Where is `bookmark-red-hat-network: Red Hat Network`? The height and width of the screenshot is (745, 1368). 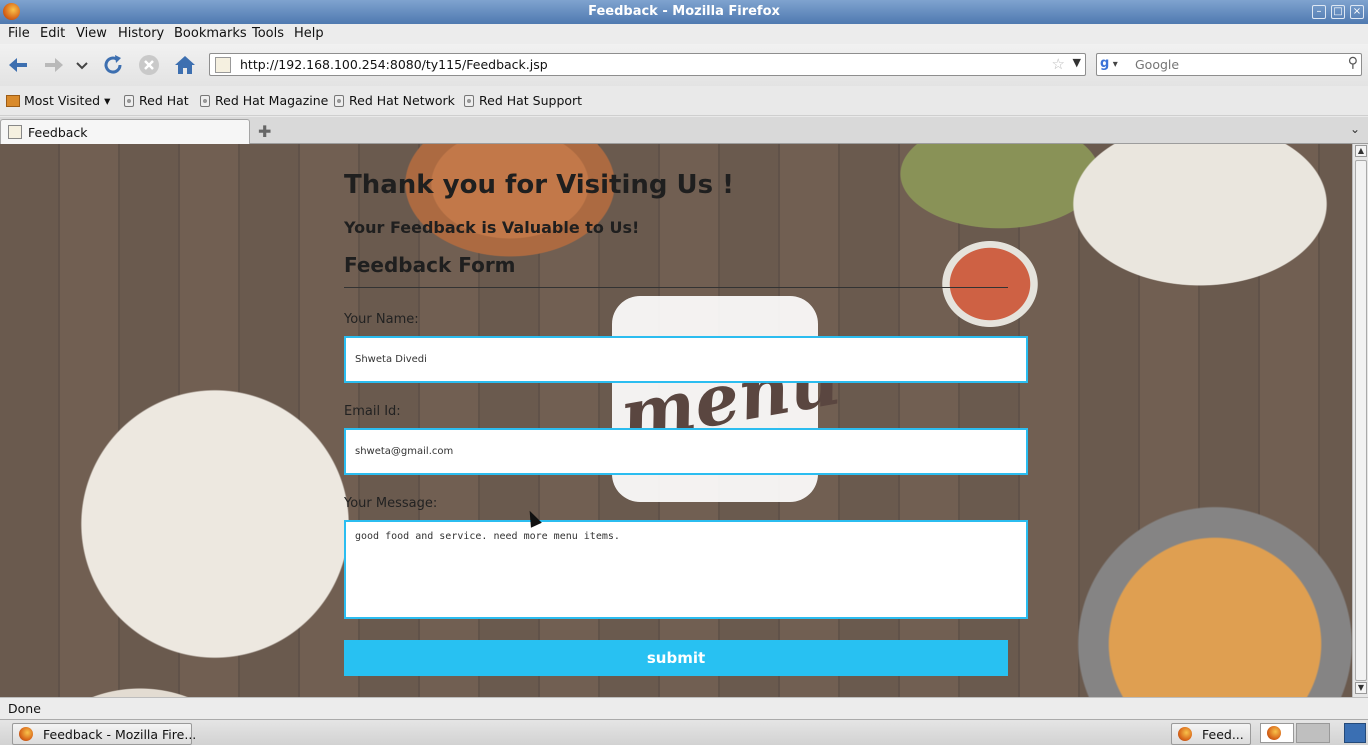 bookmark-red-hat-network: Red Hat Network is located at coordinates (394, 100).